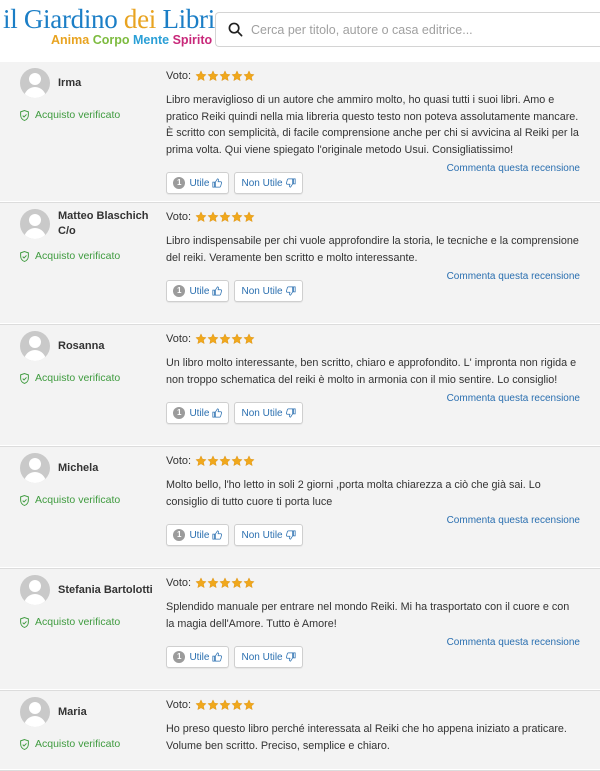 The image size is (600, 771). Describe the element at coordinates (151, 40) in the screenshot. I see `tagline-mente: Mente` at that location.